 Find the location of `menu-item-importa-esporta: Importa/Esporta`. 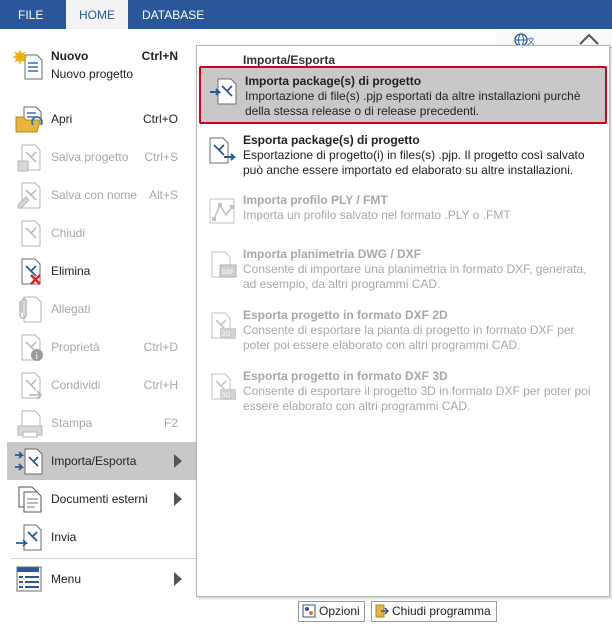

menu-item-importa-esporta: Importa/Esporta is located at coordinates (101, 461).